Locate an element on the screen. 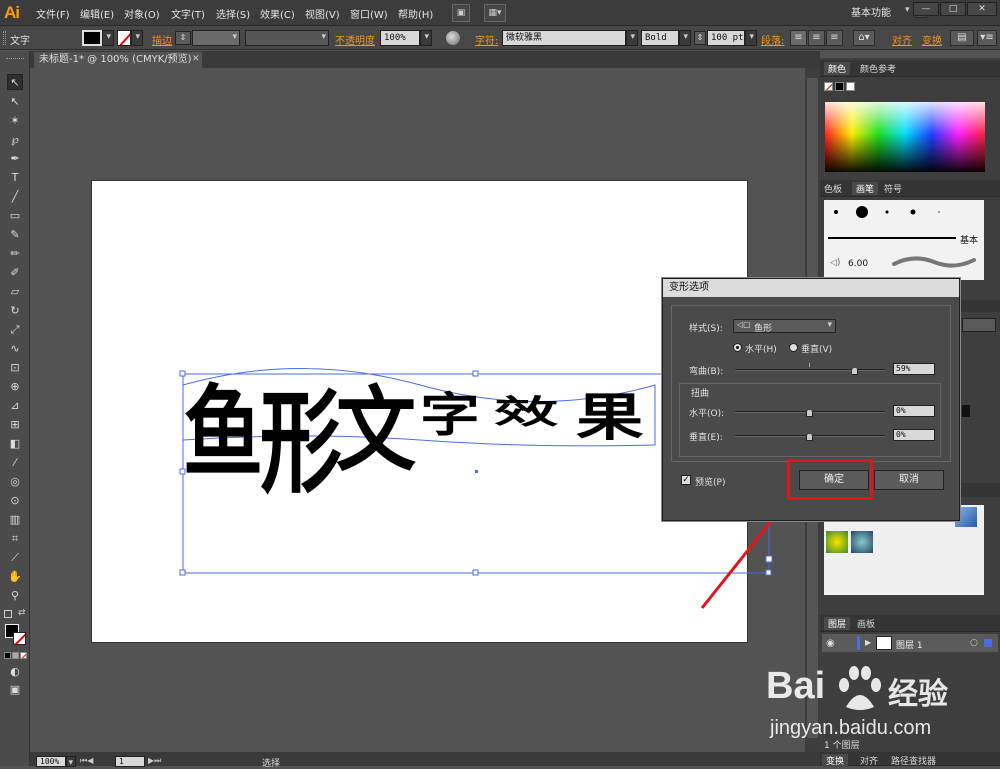 This screenshot has width=1000, height=769. watermark-brand-2: 经验 is located at coordinates (918, 694).